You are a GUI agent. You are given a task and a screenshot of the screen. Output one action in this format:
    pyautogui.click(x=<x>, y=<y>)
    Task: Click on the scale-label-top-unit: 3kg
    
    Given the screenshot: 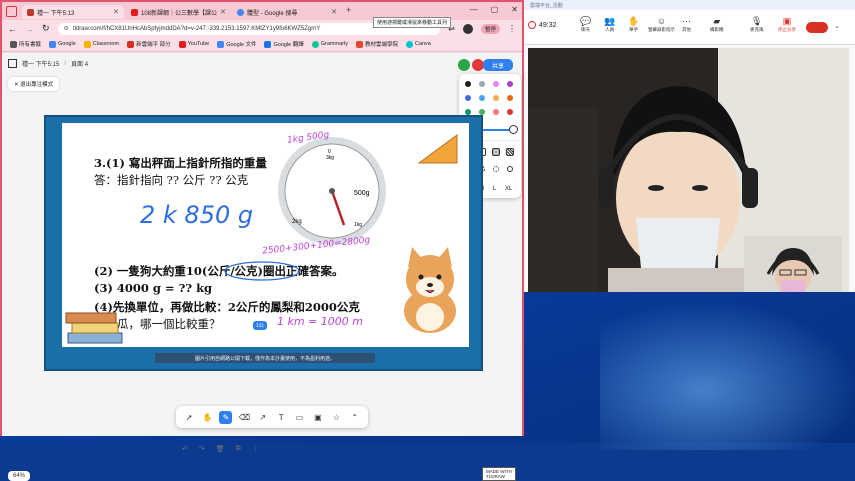 What is the action you would take?
    pyautogui.click(x=330, y=158)
    